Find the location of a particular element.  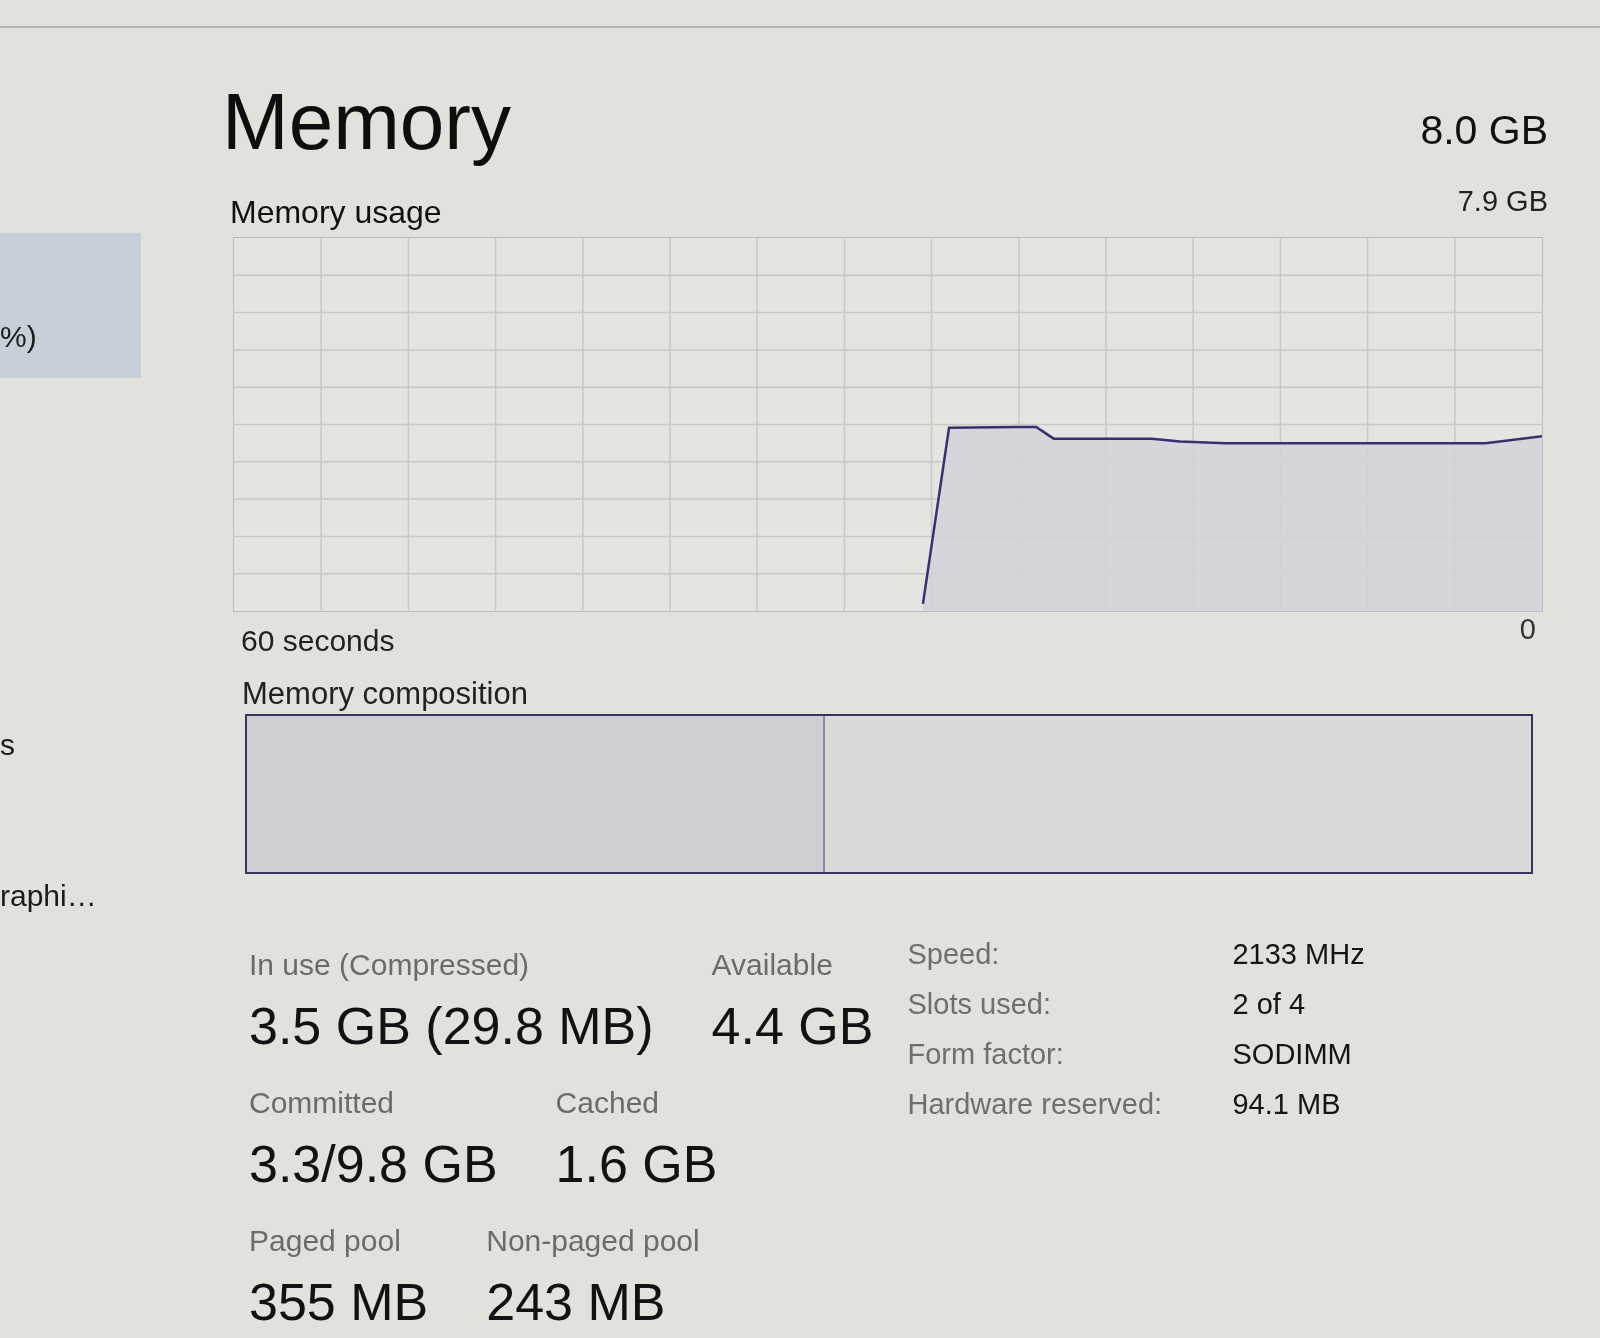

stat-label: Available is located at coordinates (772, 965).